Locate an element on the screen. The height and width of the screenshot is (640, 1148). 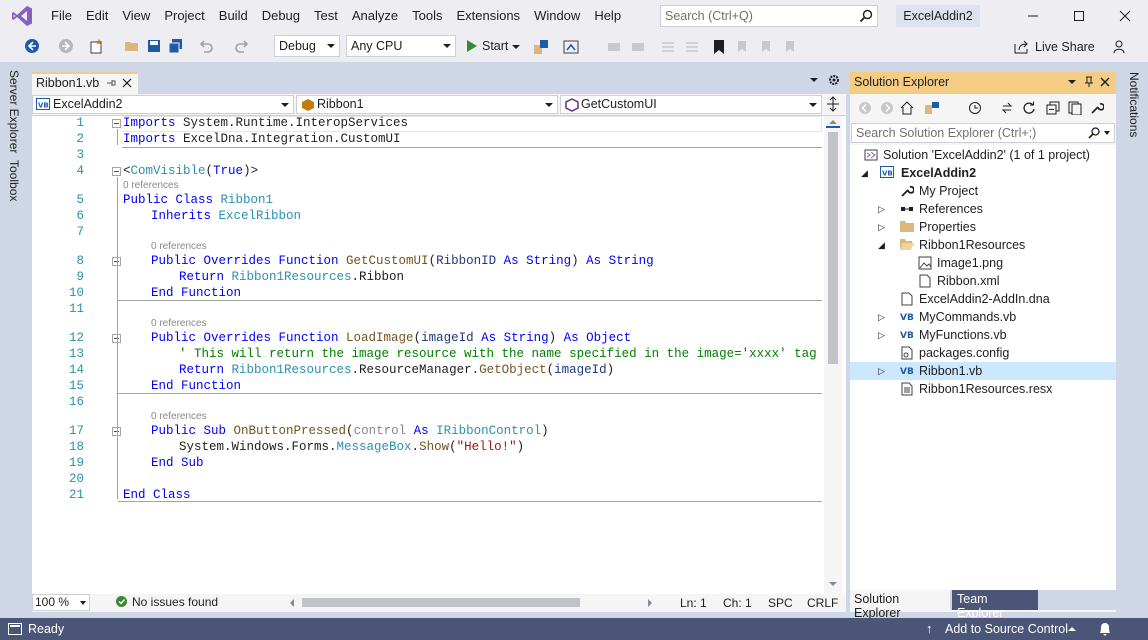
bookmark-icon is located at coordinates (719, 47).